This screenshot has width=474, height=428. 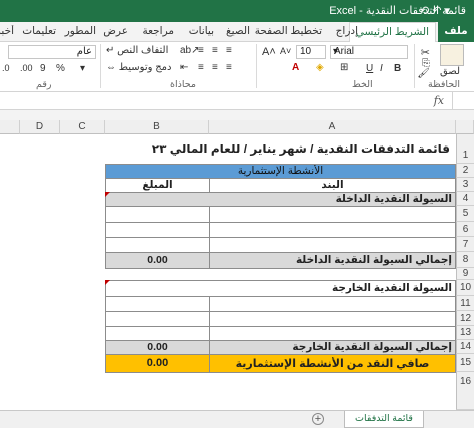 What do you see at coordinates (465, 274) in the screenshot?
I see `row-header-9: 9` at bounding box center [465, 274].